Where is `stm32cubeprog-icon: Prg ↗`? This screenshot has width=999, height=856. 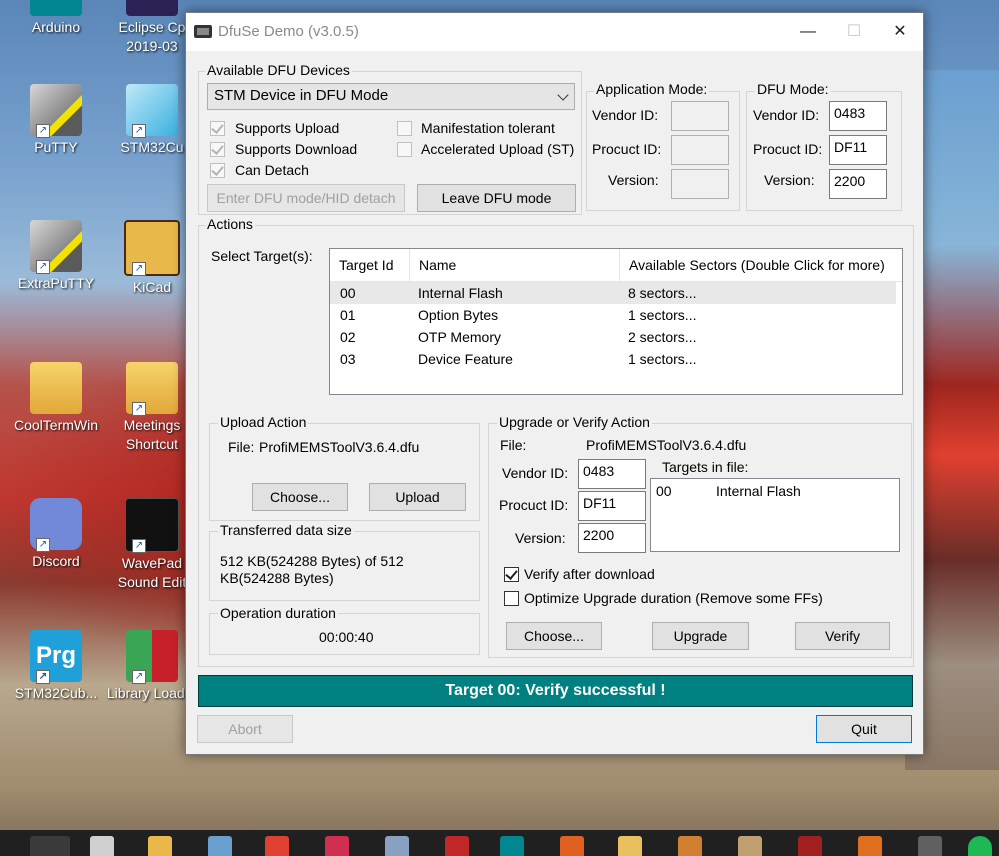 stm32cubeprog-icon: Prg ↗ is located at coordinates (56, 657).